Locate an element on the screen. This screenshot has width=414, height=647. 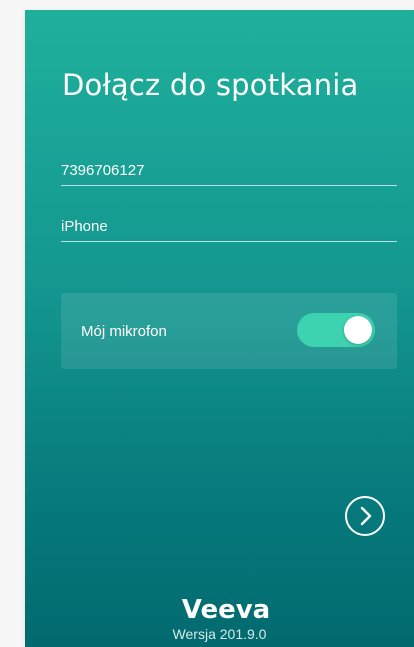
meeting-id-field is located at coordinates (229, 170).